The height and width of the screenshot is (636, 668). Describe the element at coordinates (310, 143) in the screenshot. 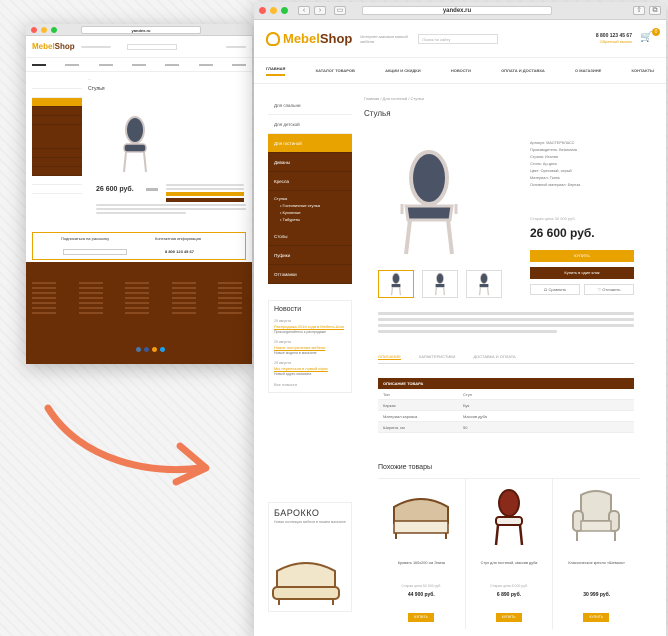

I see `sidebar-item-selected: Для гостиной` at that location.